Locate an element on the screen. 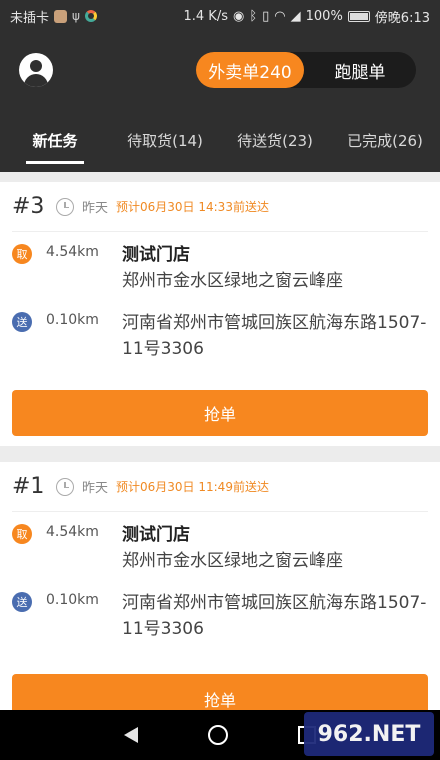 The image size is (440, 760). task-tabs: 新任务 待取货(14) 待送货(23) 已完成(26) is located at coordinates (220, 140).